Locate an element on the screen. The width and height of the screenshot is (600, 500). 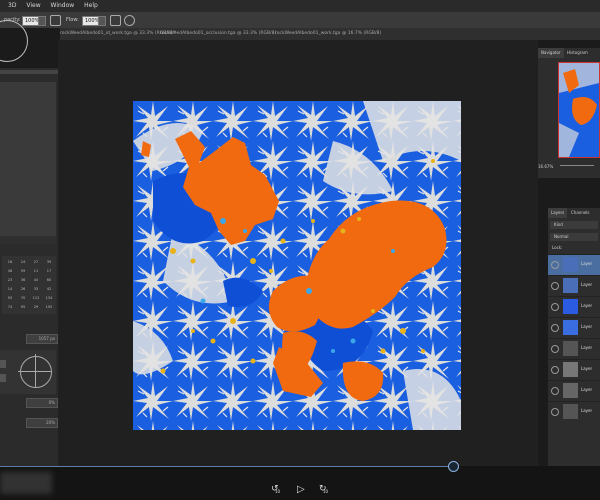
brush-tip-cell: 23 is located at coordinates (10, 280).